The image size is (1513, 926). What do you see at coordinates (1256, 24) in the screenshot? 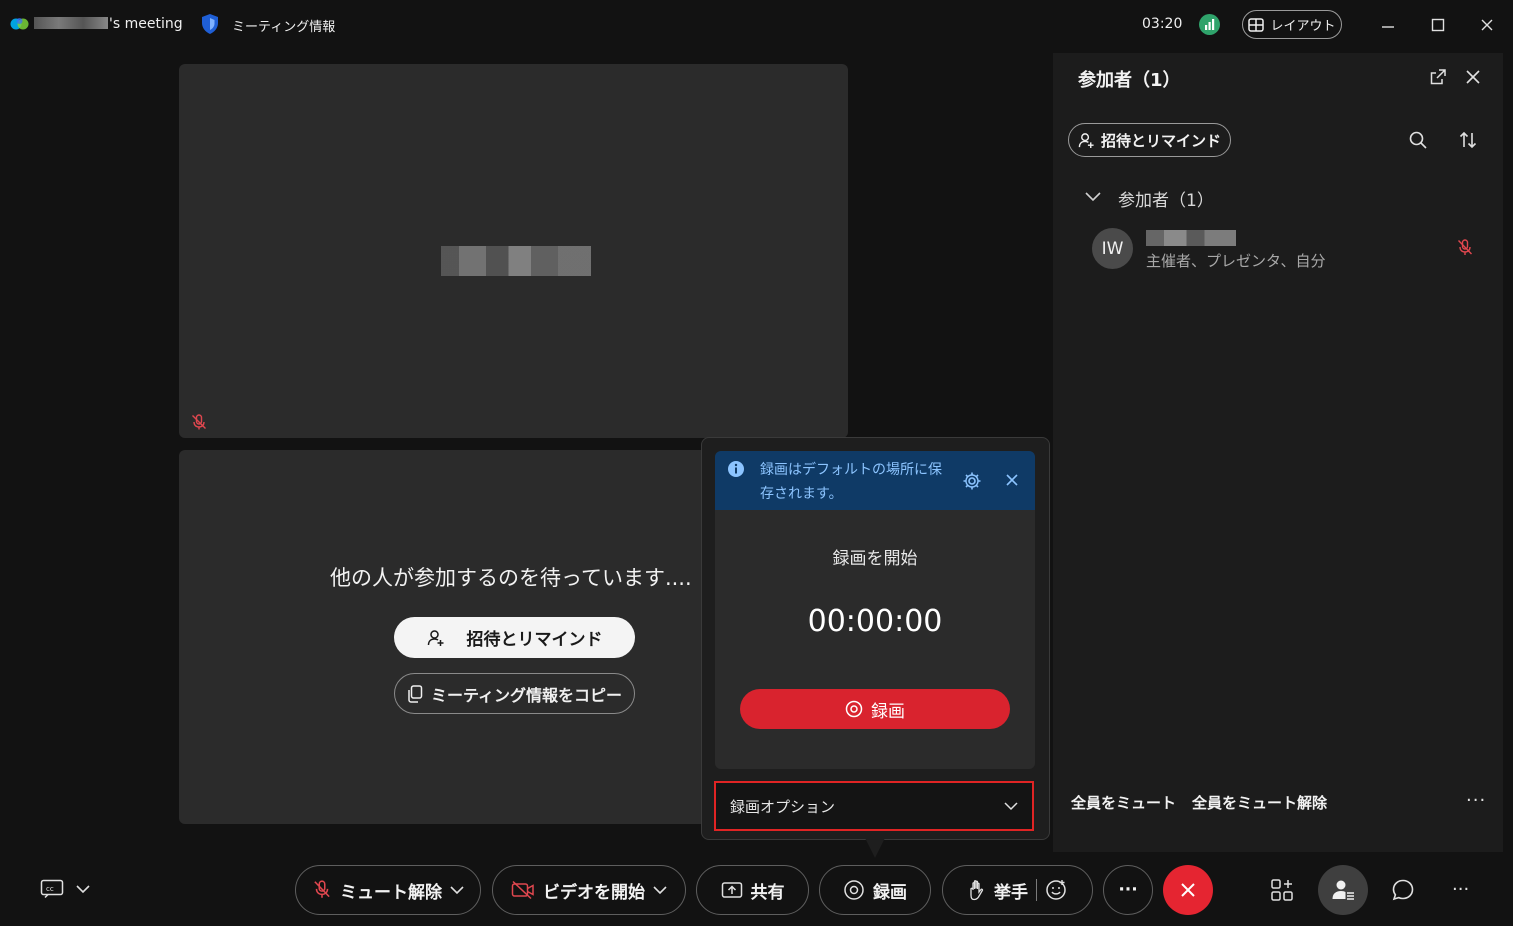
I see `layout-grid-icon` at bounding box center [1256, 24].